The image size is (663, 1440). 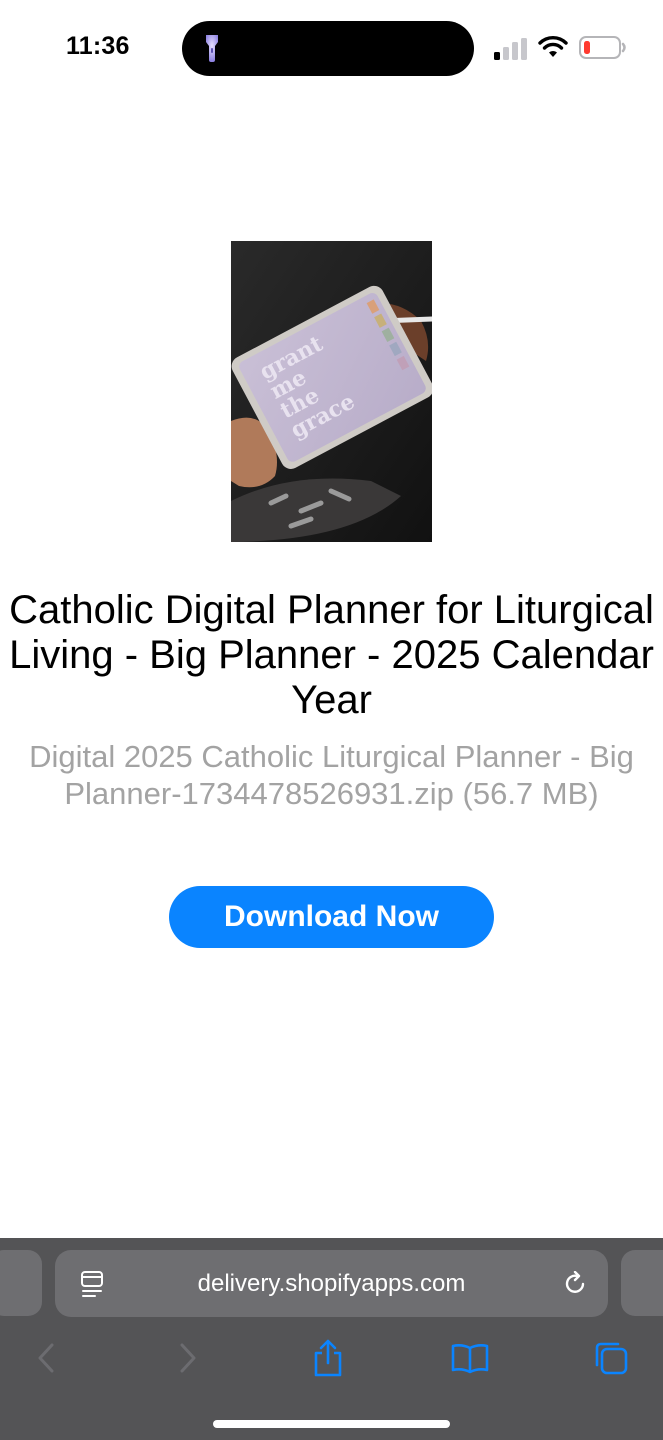 I want to click on forward-button, so click(x=188, y=1358).